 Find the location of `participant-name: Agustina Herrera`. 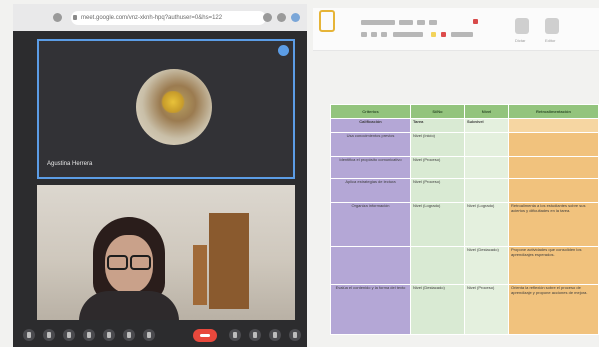

participant-name: Agustina Herrera is located at coordinates (70, 164).